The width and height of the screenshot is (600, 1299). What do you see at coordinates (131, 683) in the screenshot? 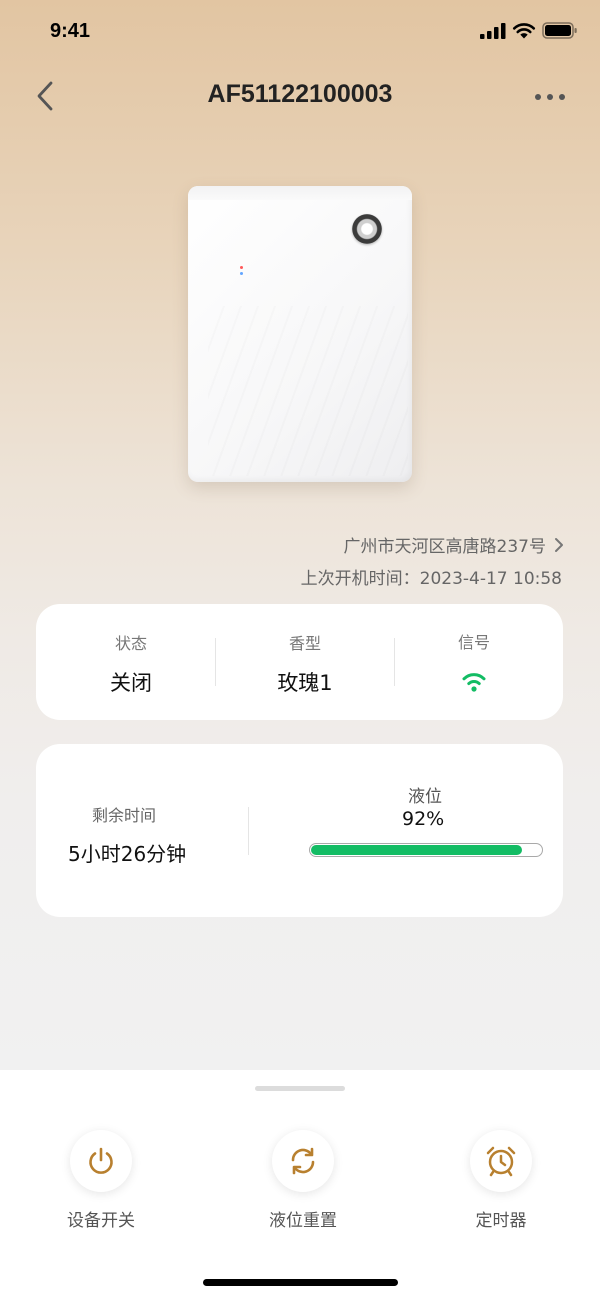
I see `state-value: 关闭` at bounding box center [131, 683].